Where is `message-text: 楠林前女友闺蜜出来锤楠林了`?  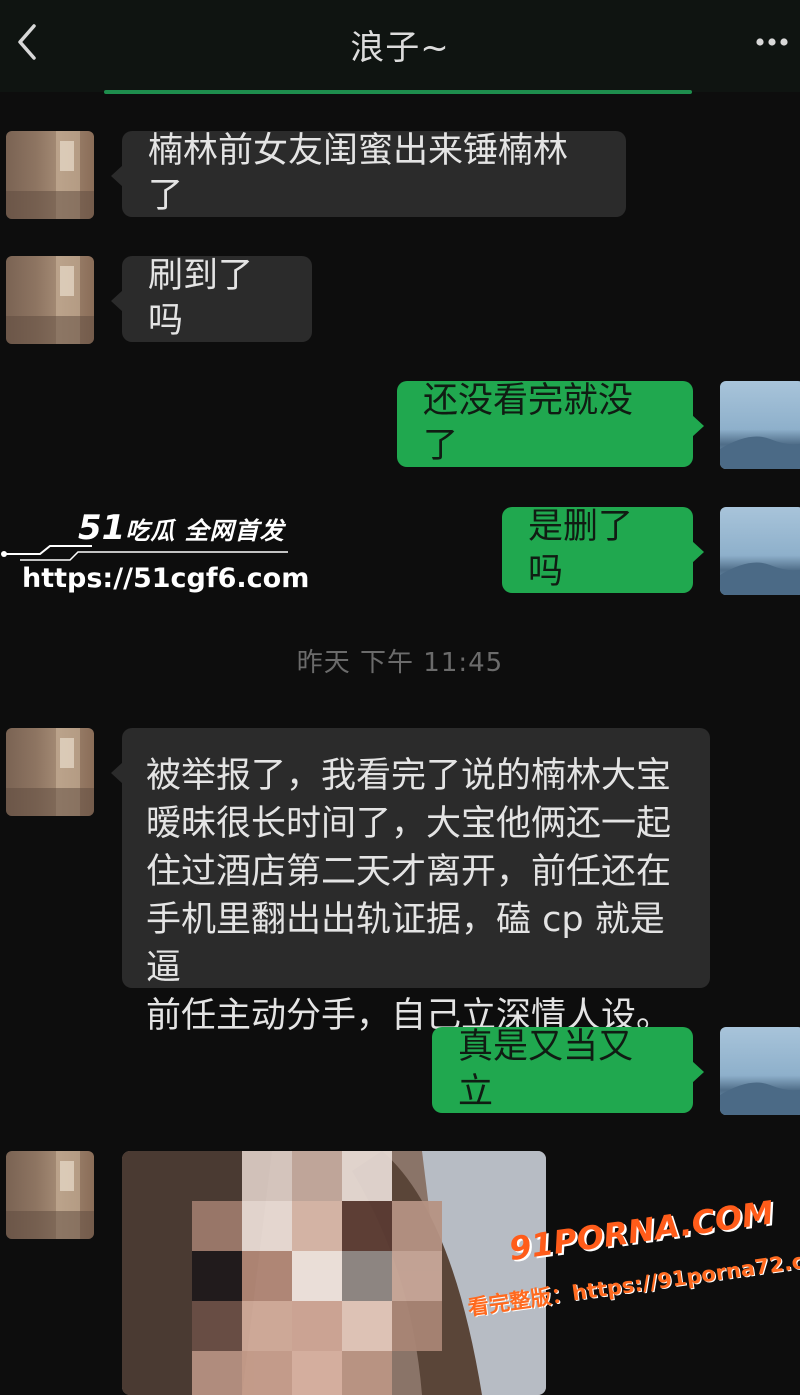 message-text: 楠林前女友闺蜜出来锤楠林了 is located at coordinates (358, 173).